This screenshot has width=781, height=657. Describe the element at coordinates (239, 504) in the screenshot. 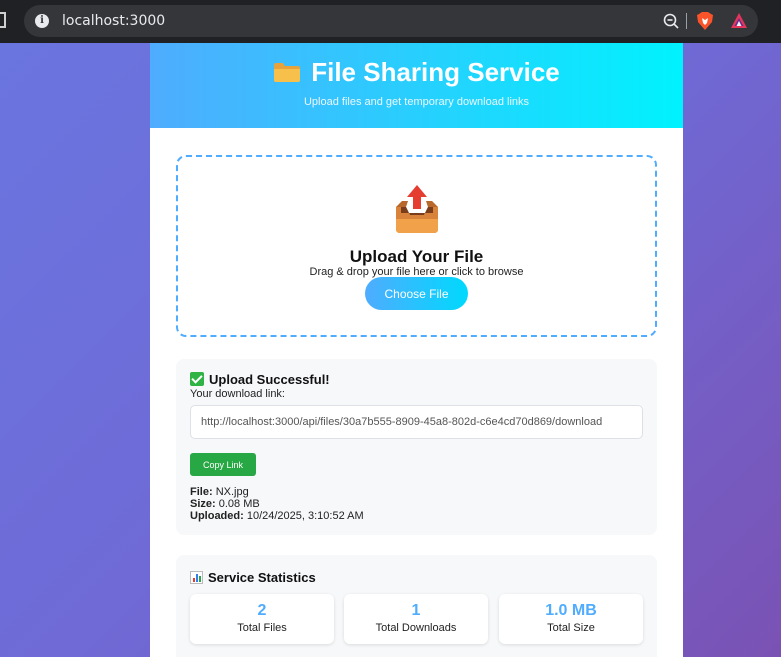

I see `file-size-value: 0.08 MB` at that location.